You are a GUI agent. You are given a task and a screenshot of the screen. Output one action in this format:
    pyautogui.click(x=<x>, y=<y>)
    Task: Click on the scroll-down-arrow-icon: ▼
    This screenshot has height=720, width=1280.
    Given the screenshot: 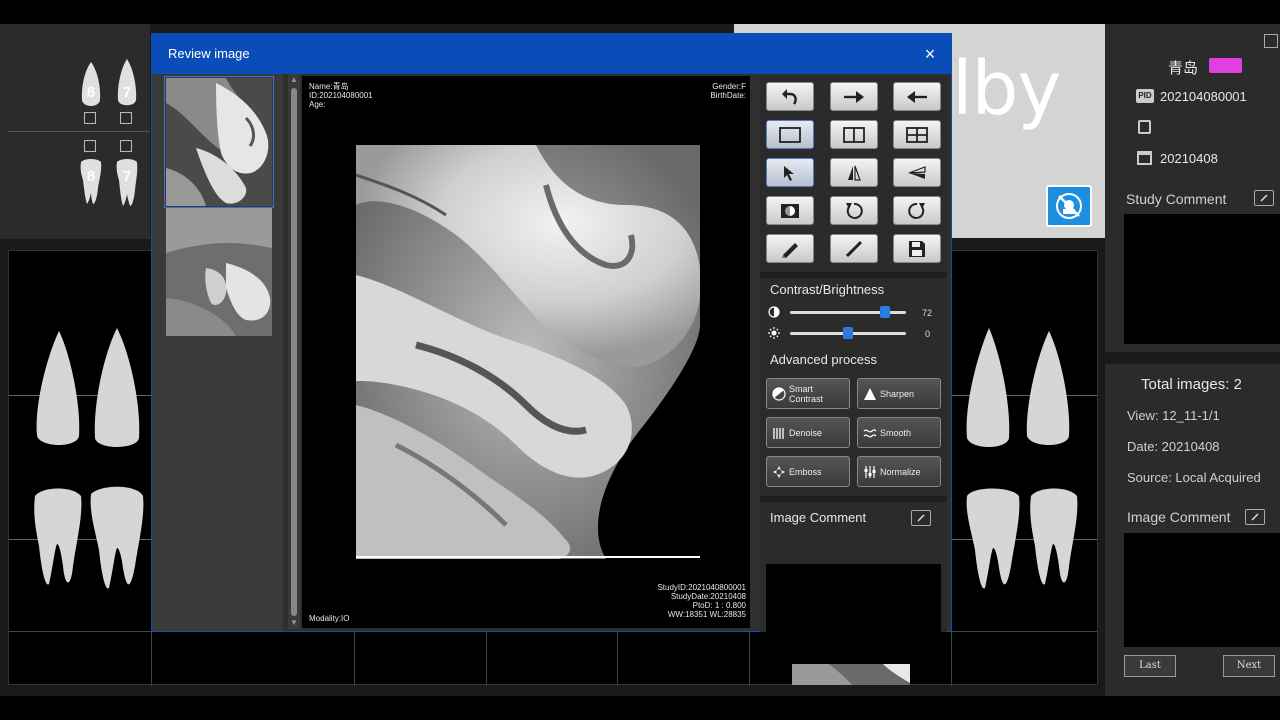 What is the action you would take?
    pyautogui.click(x=294, y=623)
    